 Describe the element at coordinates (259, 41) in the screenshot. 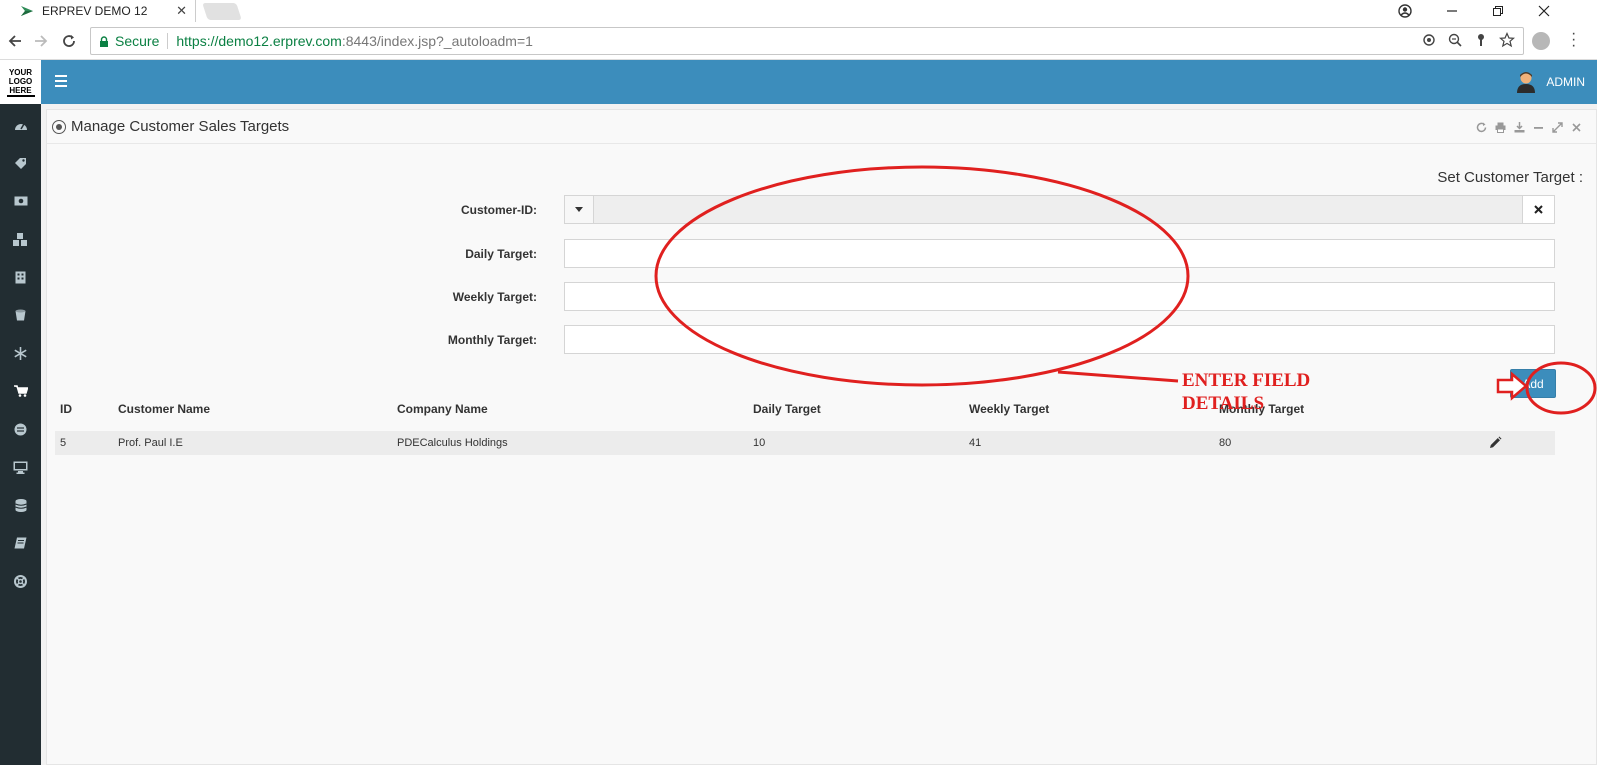

I see `url-host: https://demo12.erprev.com` at that location.